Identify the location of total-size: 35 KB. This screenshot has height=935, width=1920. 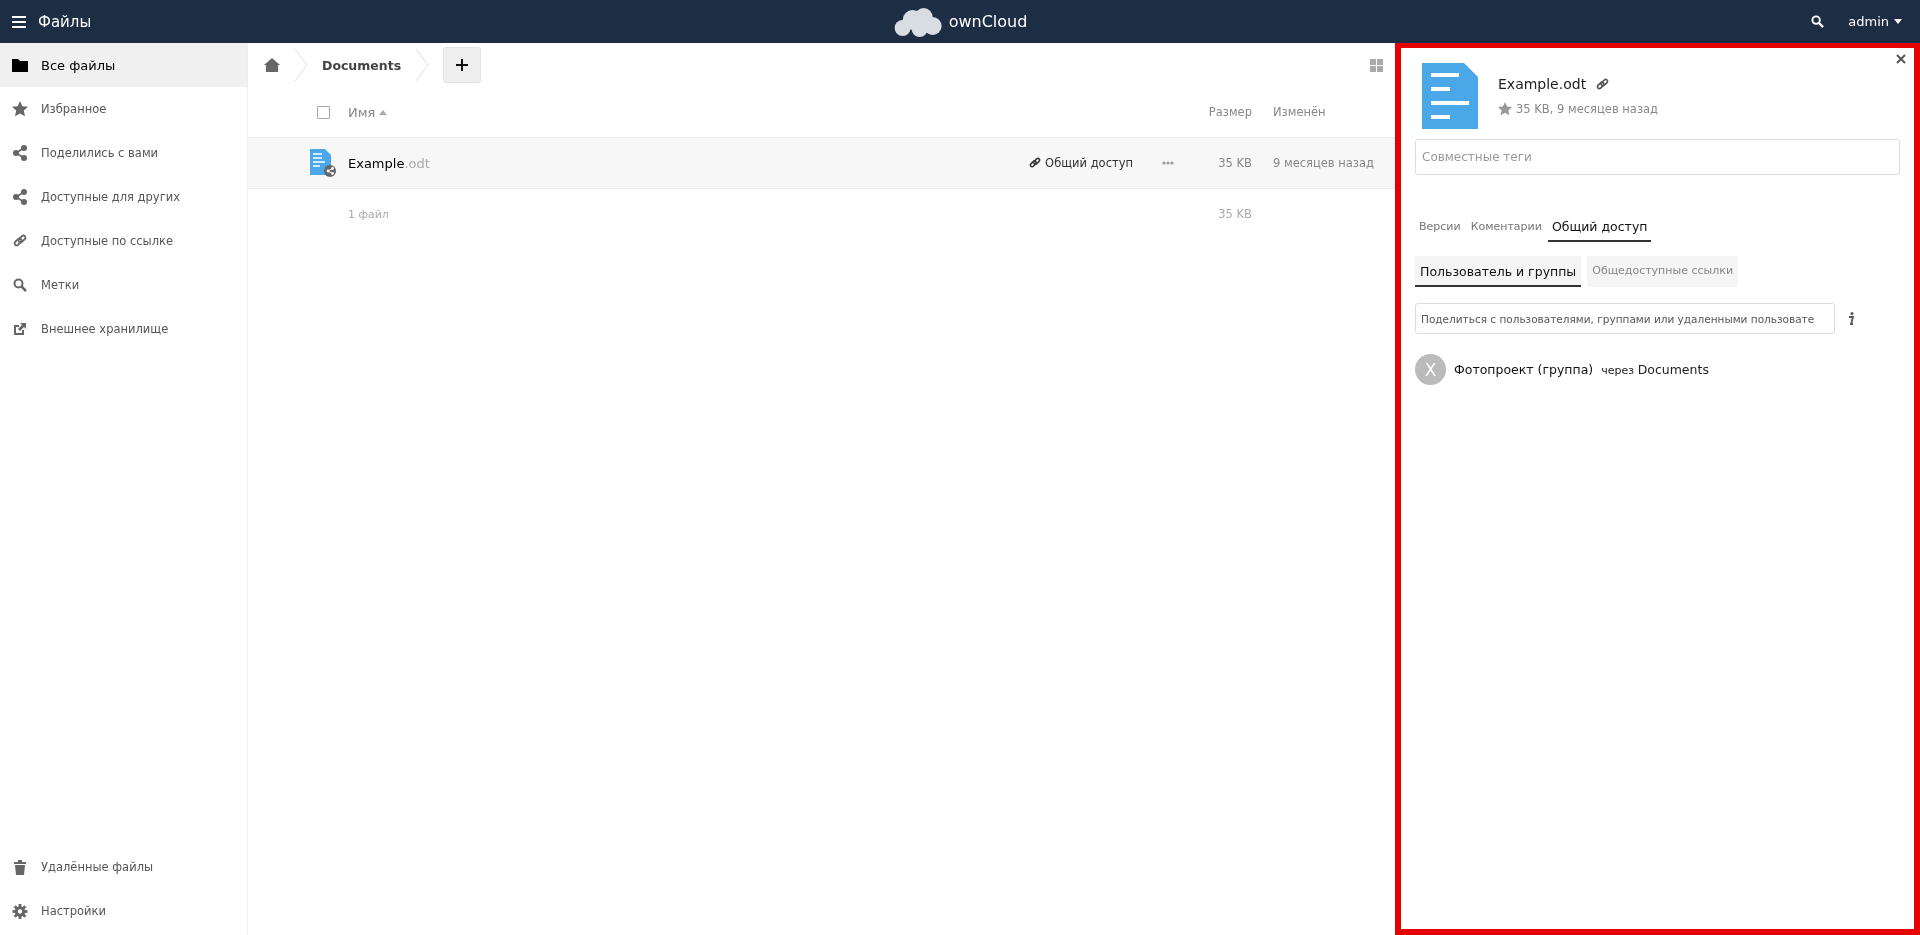
(1234, 214).